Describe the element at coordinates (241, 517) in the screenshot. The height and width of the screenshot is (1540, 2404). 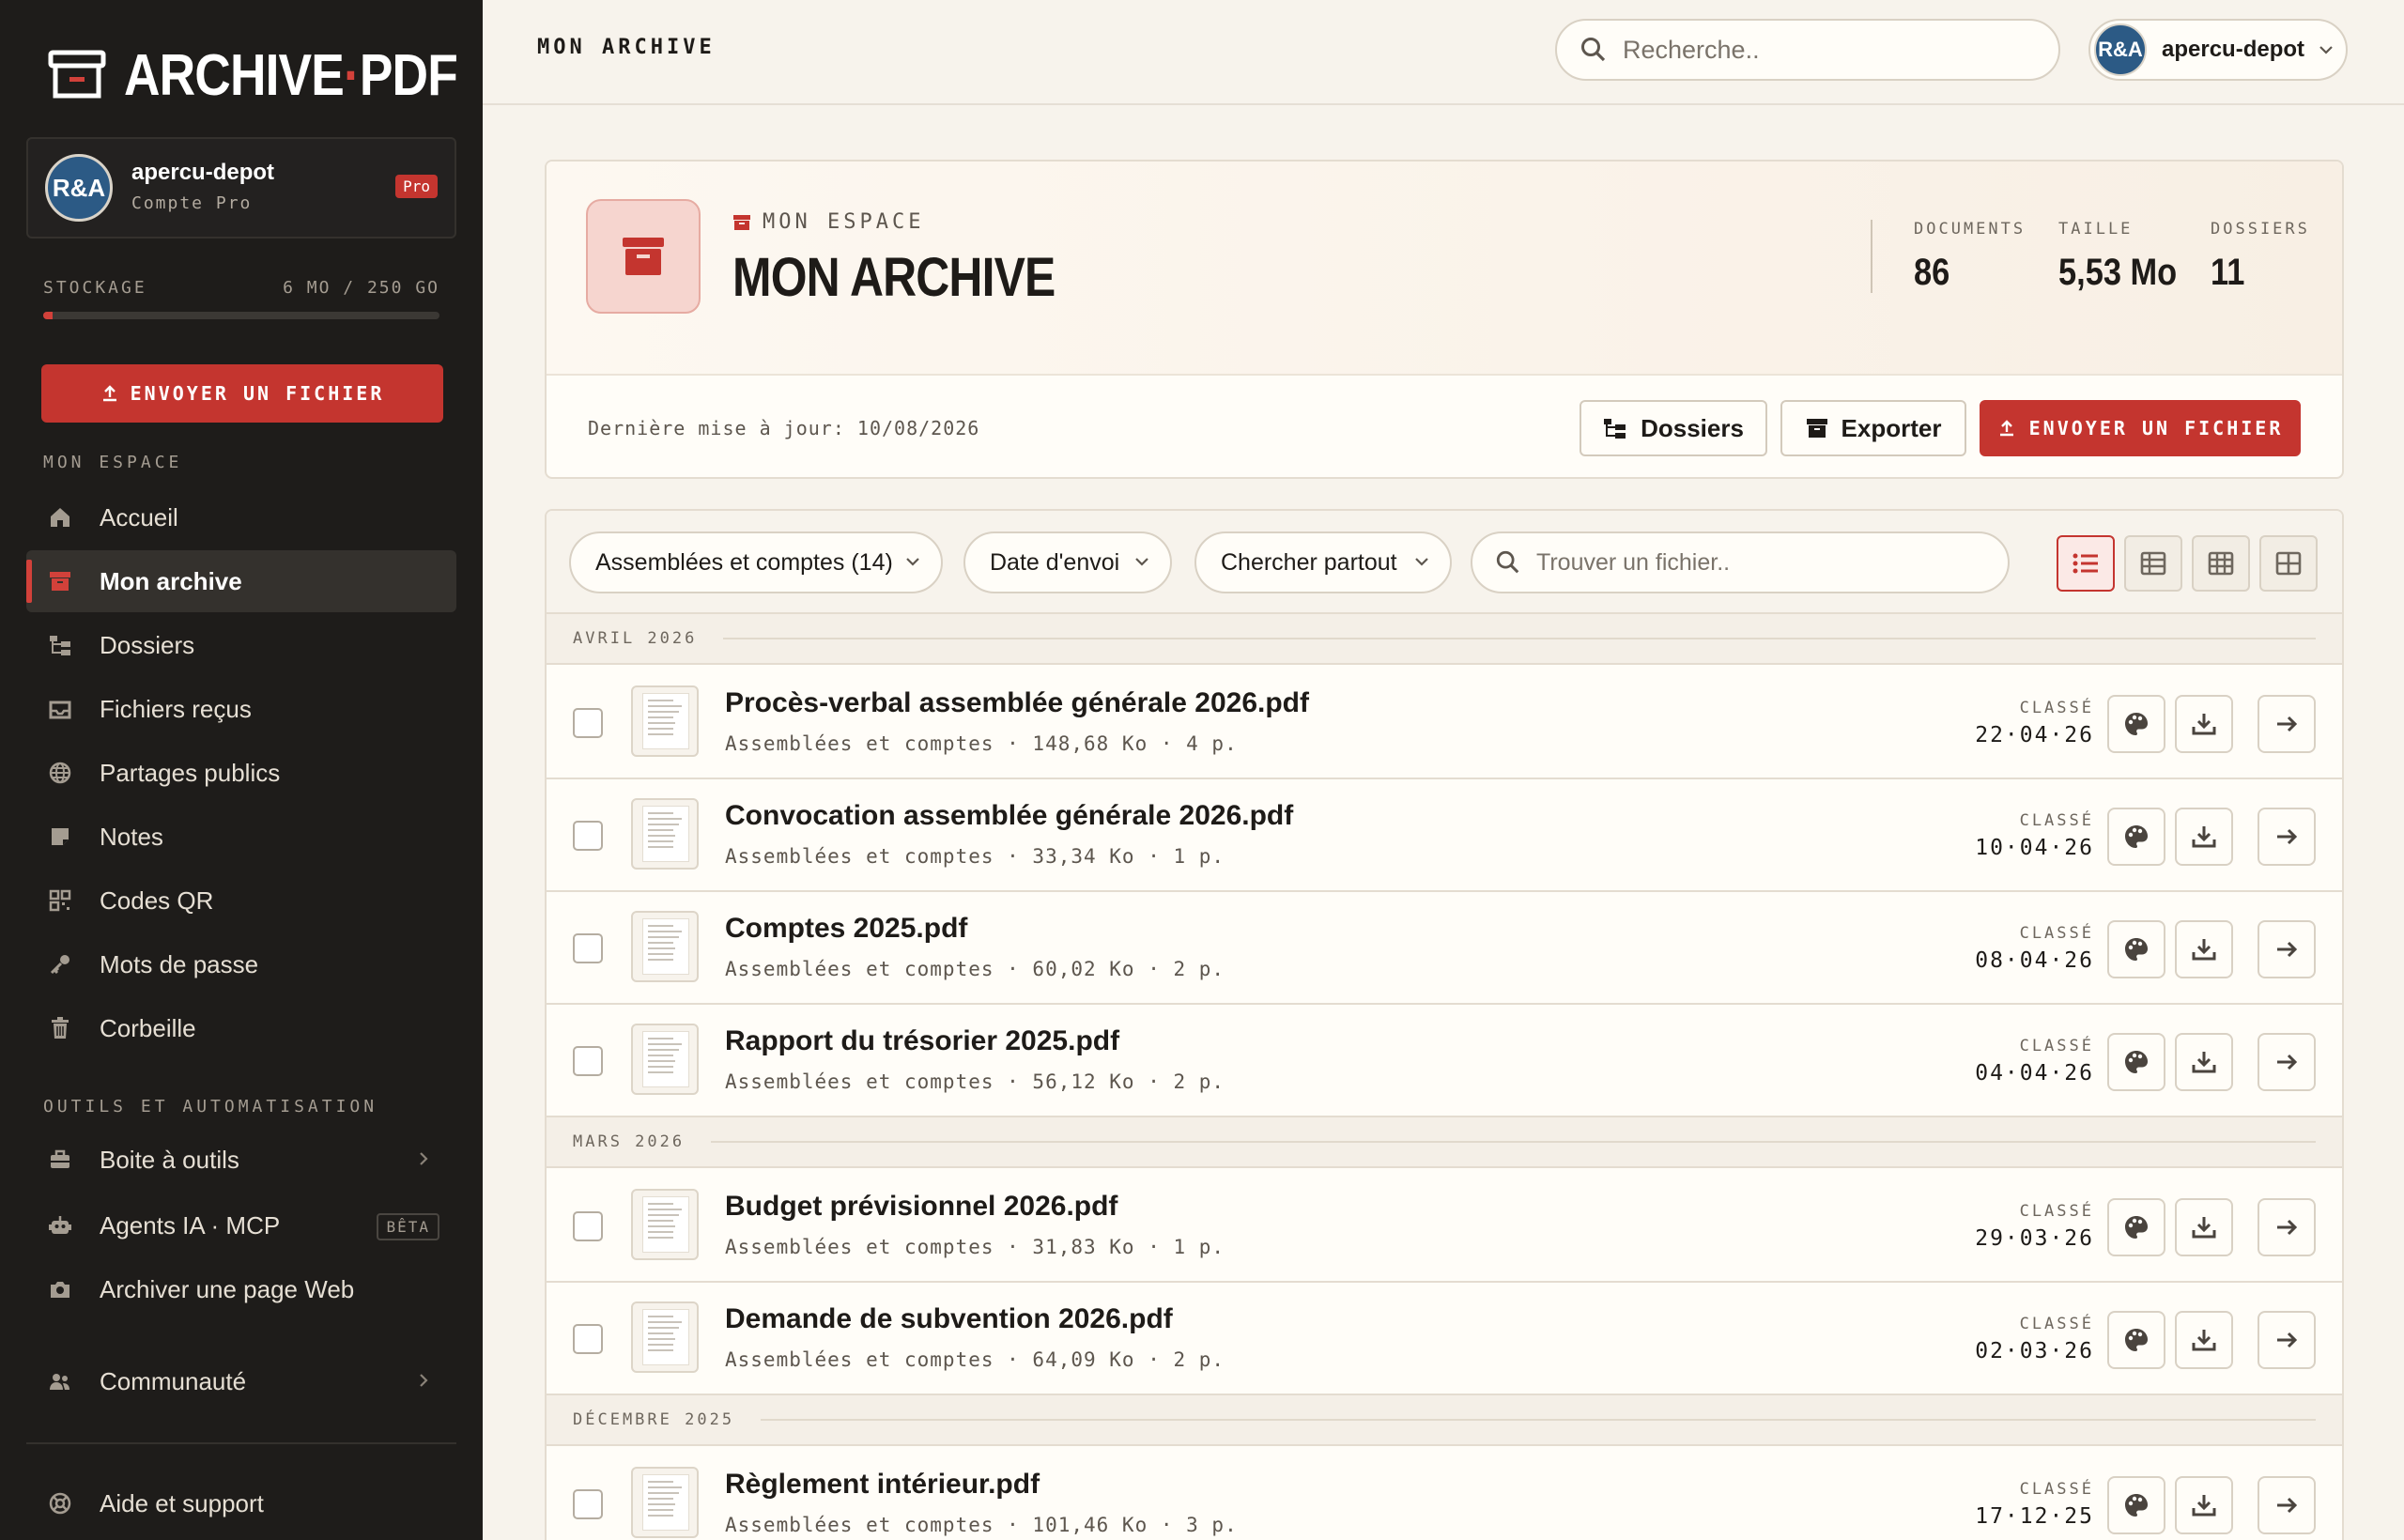
I see `sidebar-item-accueil: Accueil` at that location.